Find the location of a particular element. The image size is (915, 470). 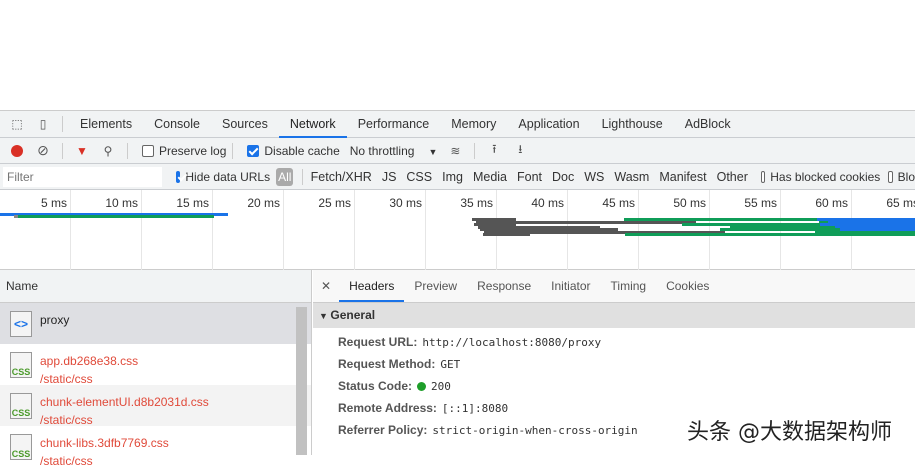

request-row: <> proxy is located at coordinates (155, 323).